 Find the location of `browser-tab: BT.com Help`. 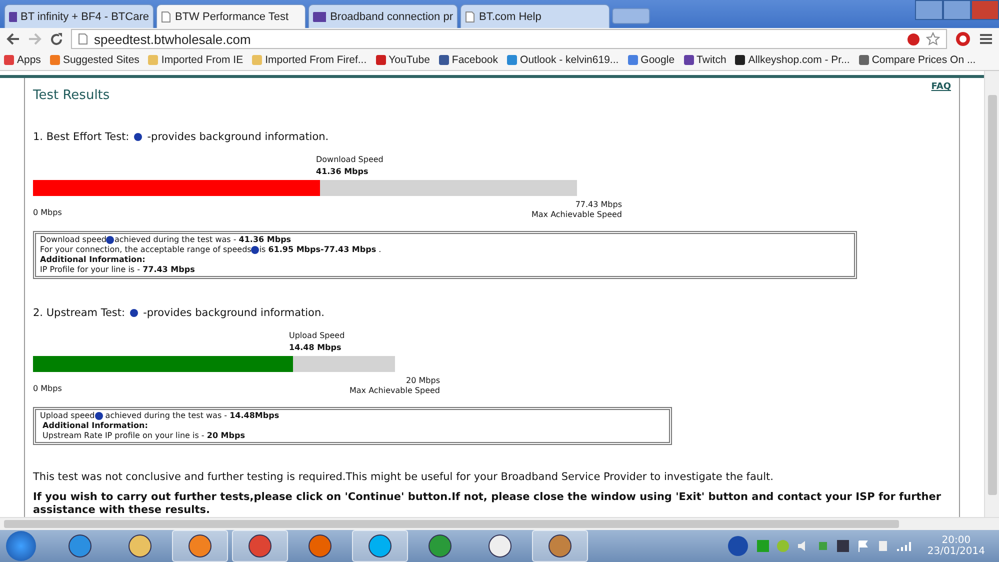

browser-tab: BT.com Help is located at coordinates (535, 16).